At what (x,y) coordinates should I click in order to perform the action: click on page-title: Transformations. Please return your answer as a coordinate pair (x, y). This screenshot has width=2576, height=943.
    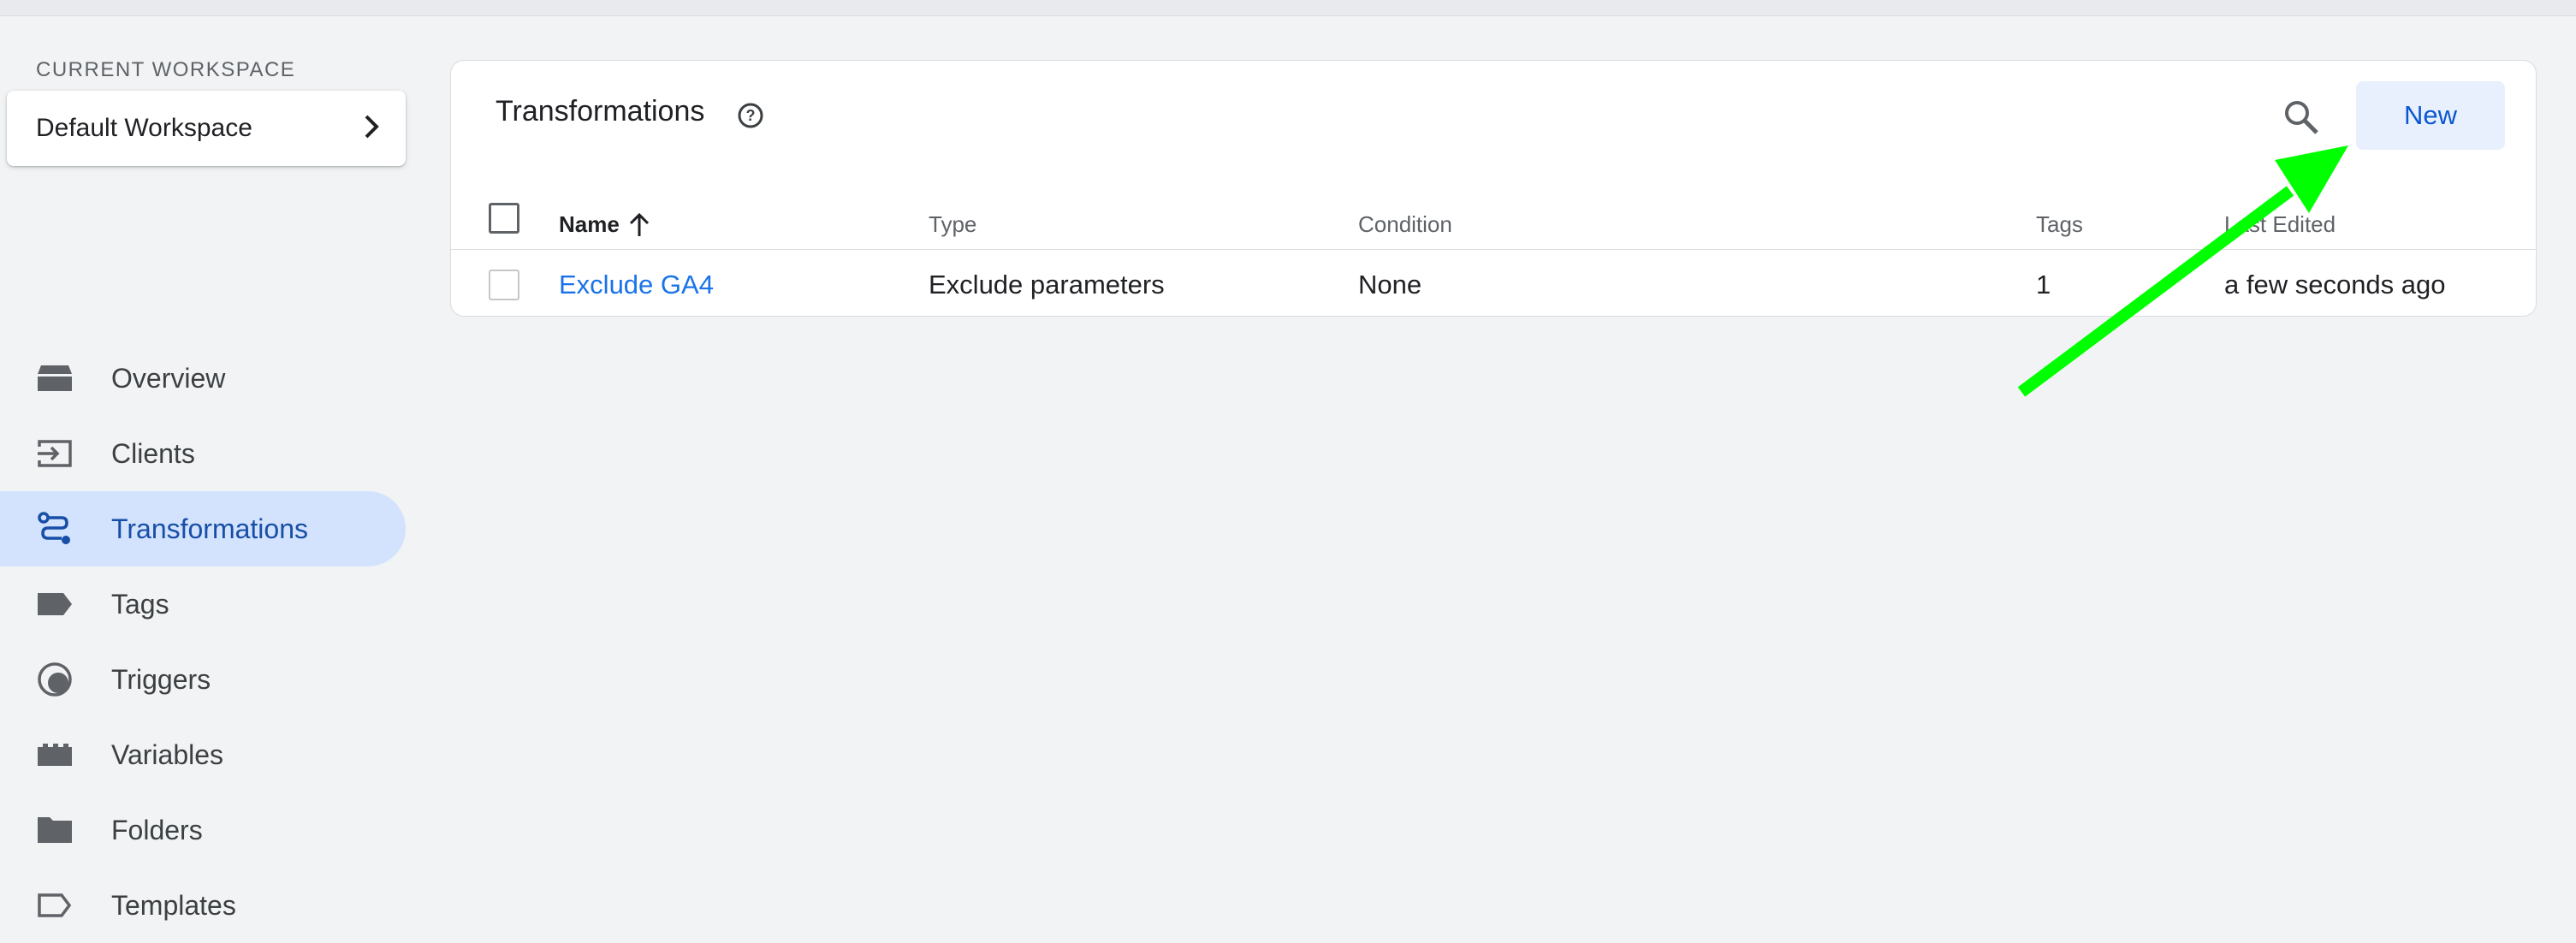
    Looking at the image, I should click on (600, 112).